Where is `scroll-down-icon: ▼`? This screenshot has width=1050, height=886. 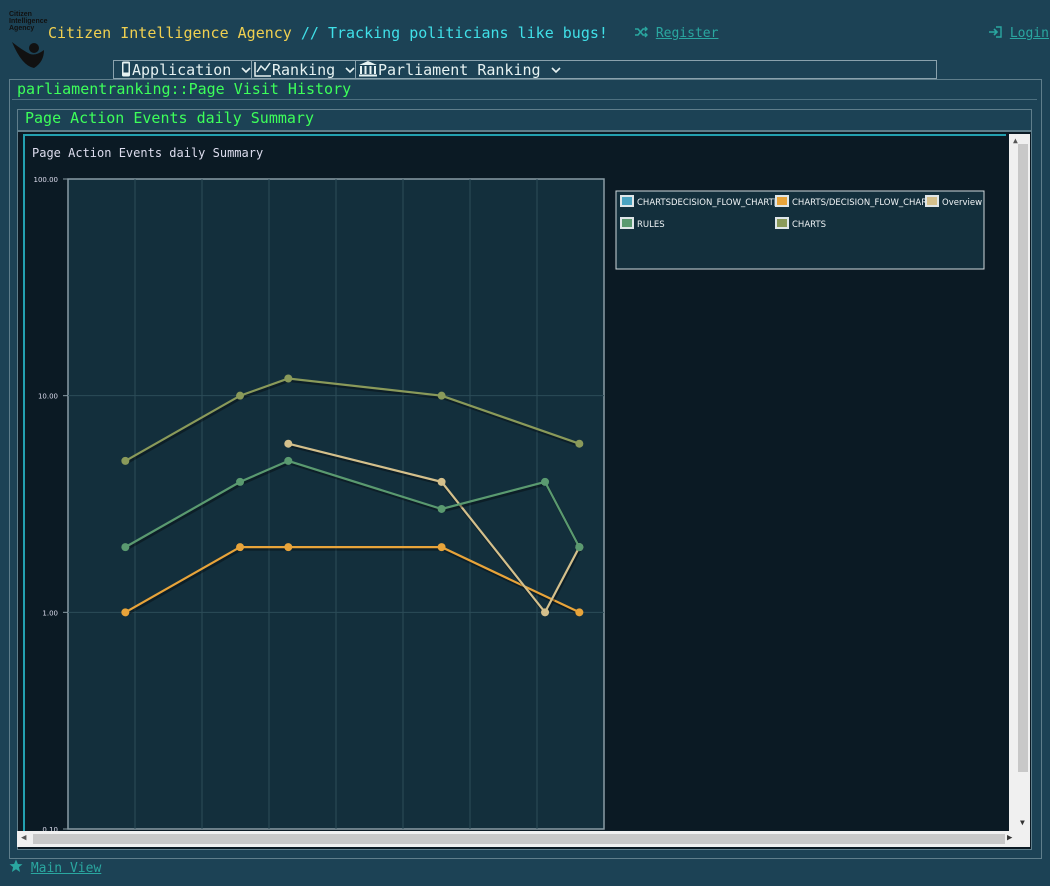 scroll-down-icon: ▼ is located at coordinates (1022, 822).